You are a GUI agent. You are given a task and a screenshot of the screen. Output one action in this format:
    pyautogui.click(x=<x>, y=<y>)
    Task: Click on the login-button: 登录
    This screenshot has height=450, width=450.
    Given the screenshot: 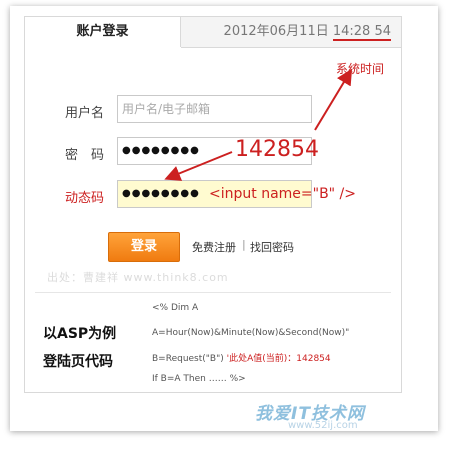 What is the action you would take?
    pyautogui.click(x=144, y=247)
    